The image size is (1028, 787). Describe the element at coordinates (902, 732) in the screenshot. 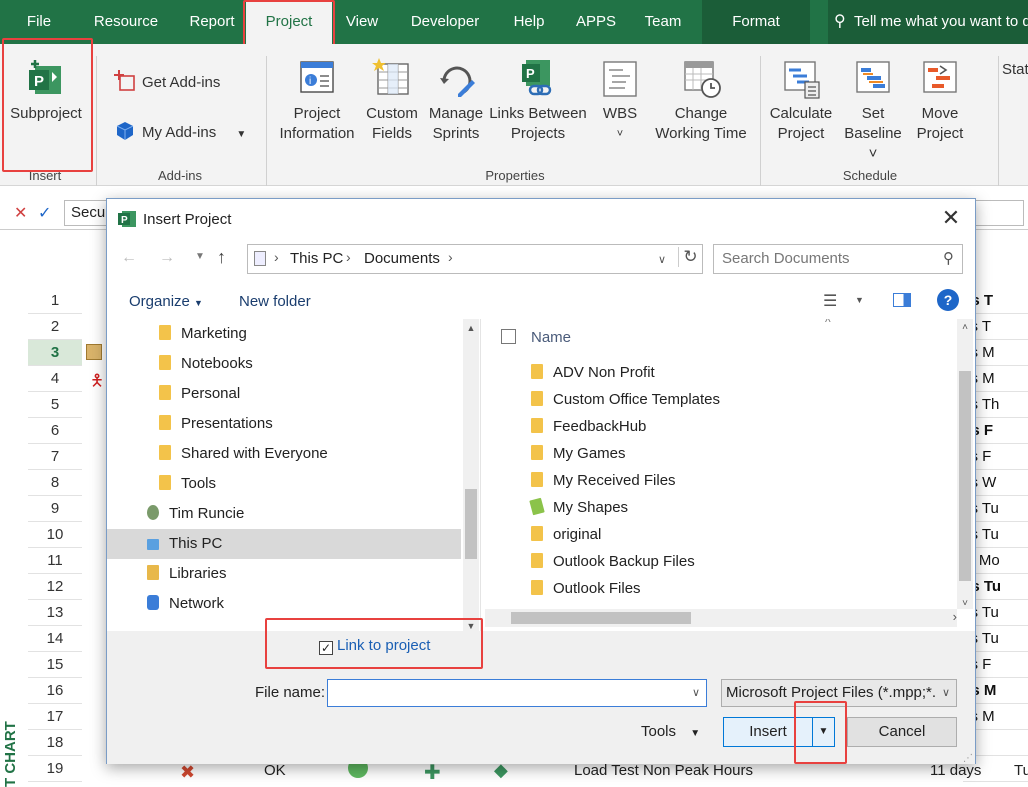

I see `cancel-button: Cancel` at that location.